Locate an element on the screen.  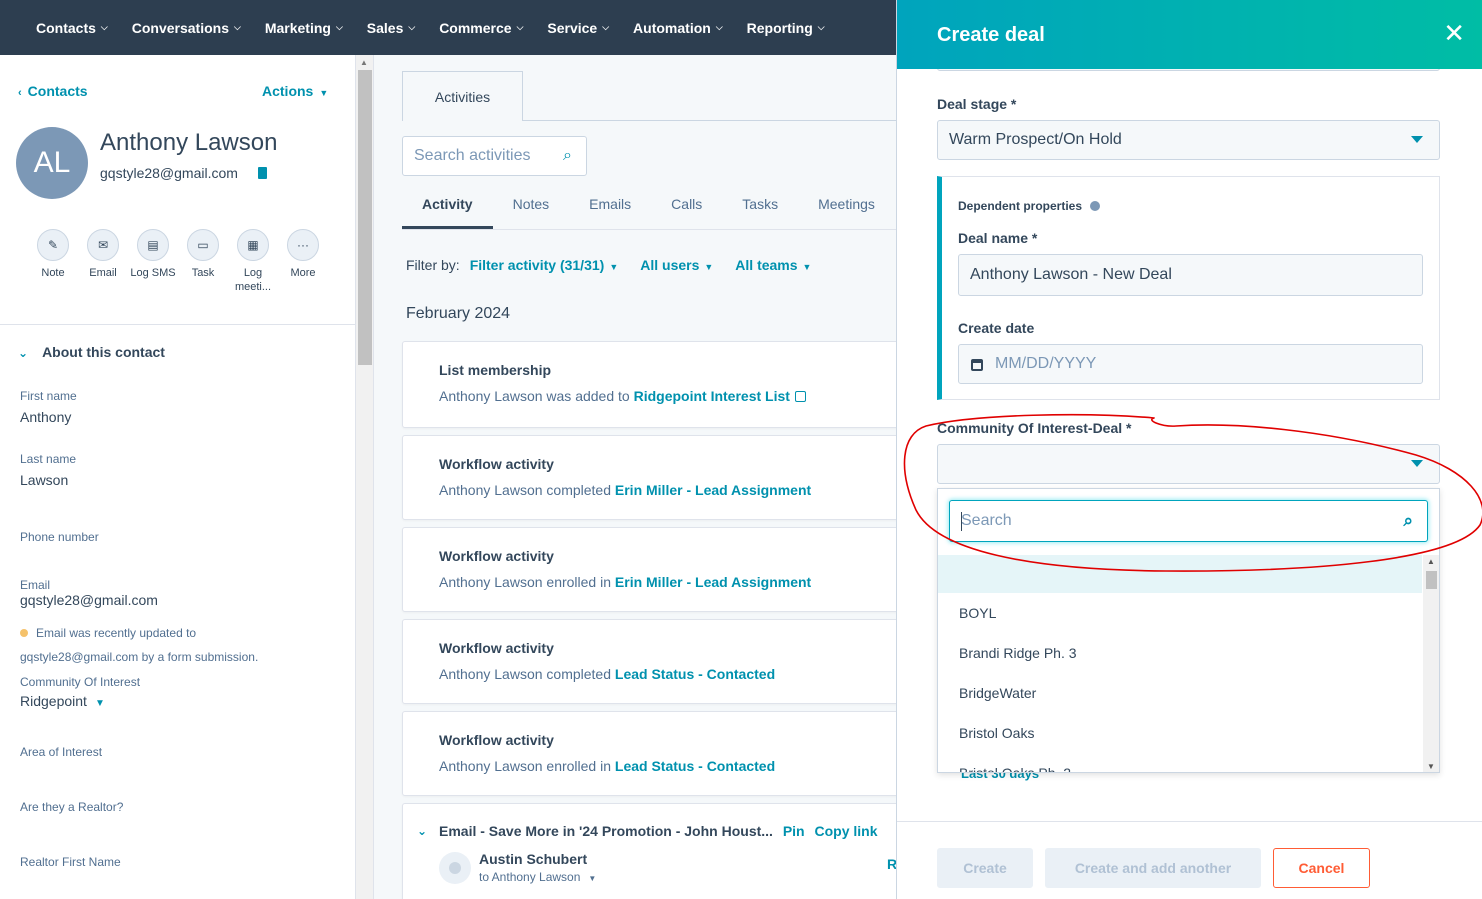
tab-activity: Activity is located at coordinates (447, 212).